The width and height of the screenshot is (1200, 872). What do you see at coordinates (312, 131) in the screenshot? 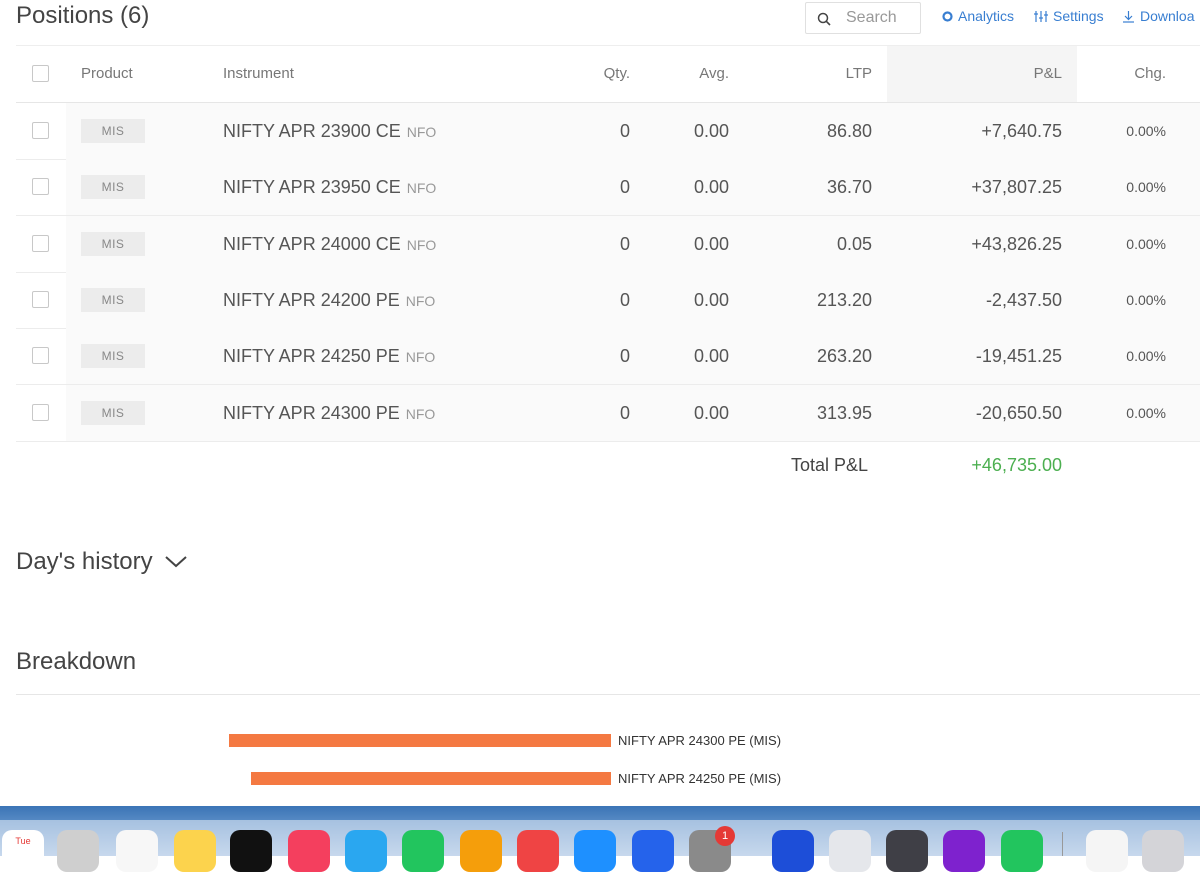
I see `instrument-name: NIFTY APR 23900 CE` at bounding box center [312, 131].